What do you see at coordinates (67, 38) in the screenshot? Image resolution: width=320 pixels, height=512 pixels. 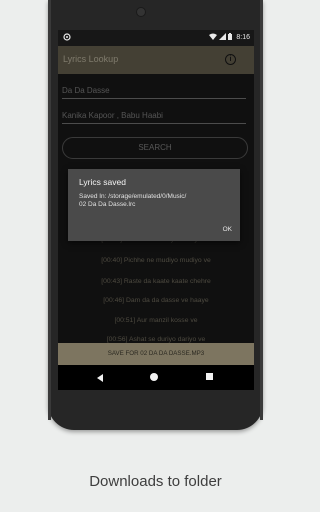 I see `settings-icon` at bounding box center [67, 38].